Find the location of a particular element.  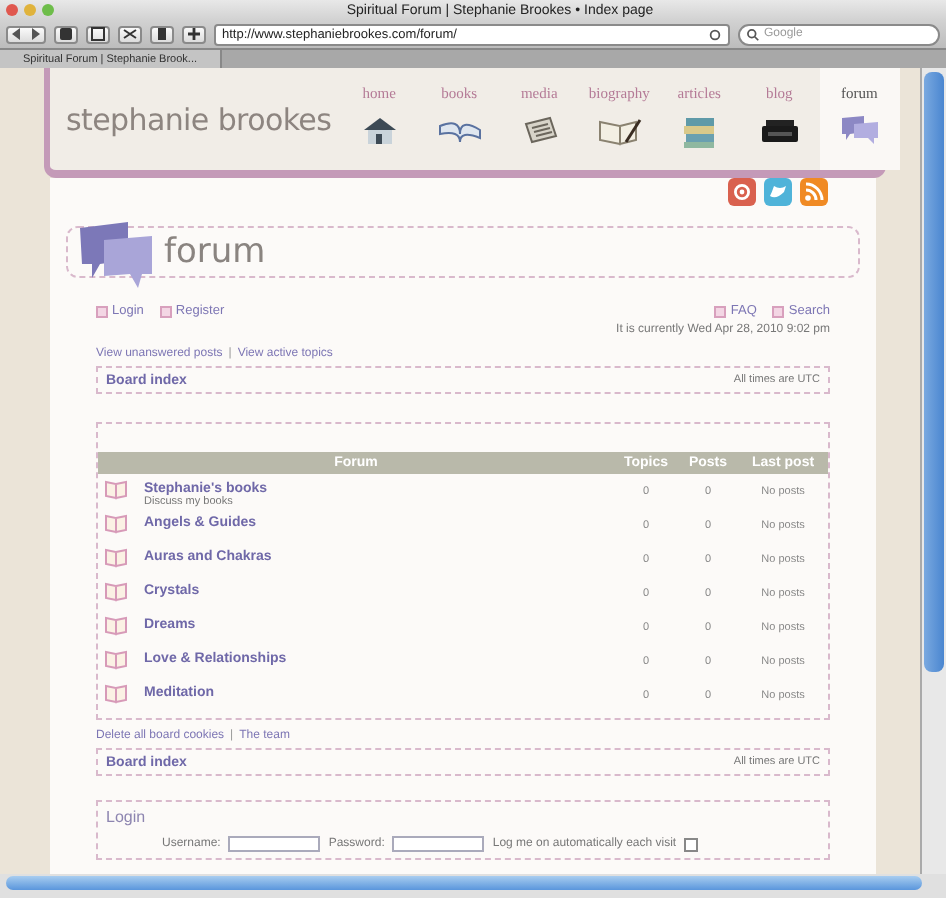

book-stack-icon is located at coordinates (699, 132).